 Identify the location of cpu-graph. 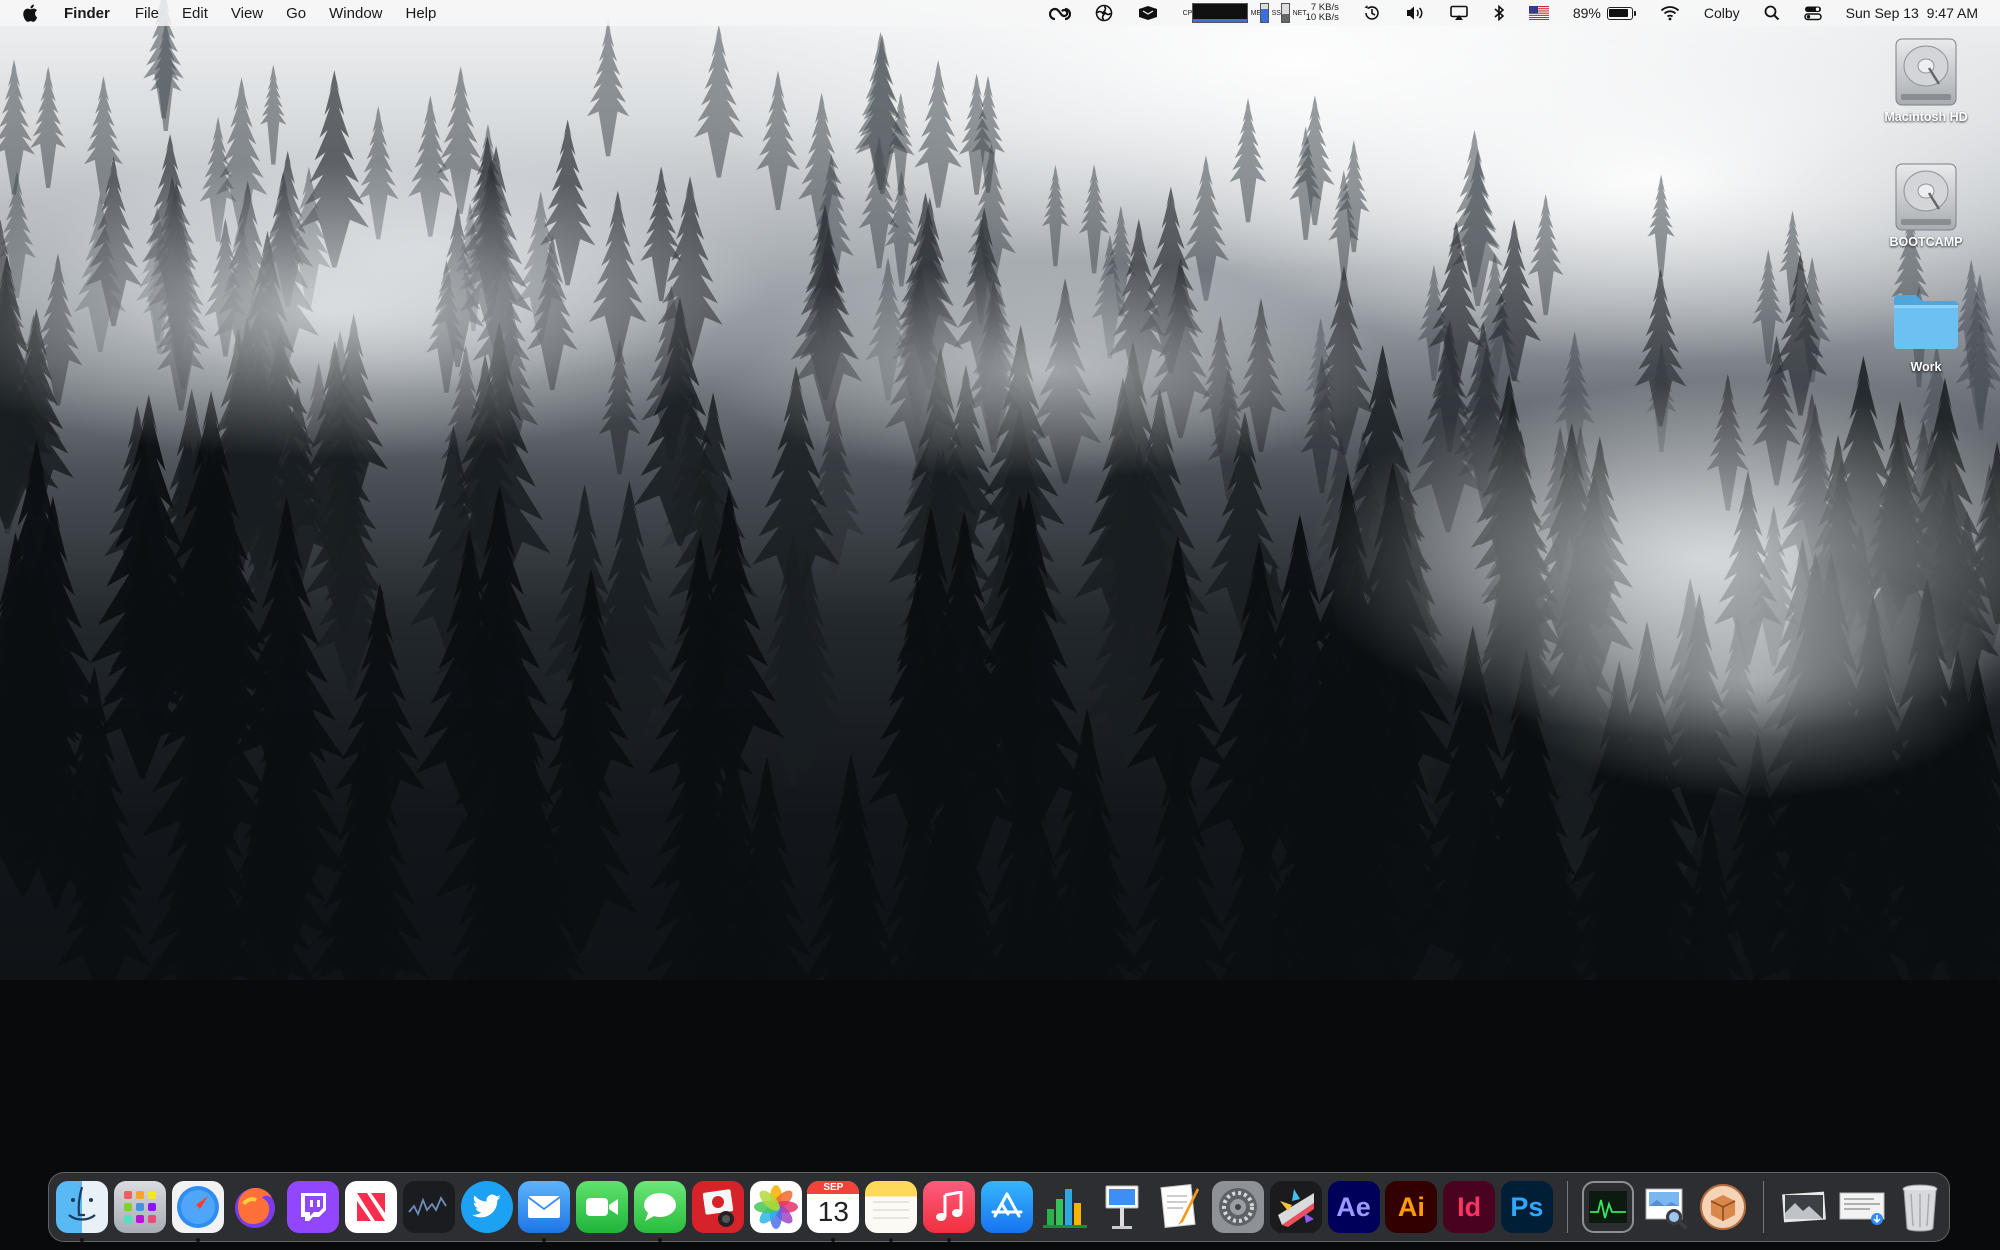
(1219, 13).